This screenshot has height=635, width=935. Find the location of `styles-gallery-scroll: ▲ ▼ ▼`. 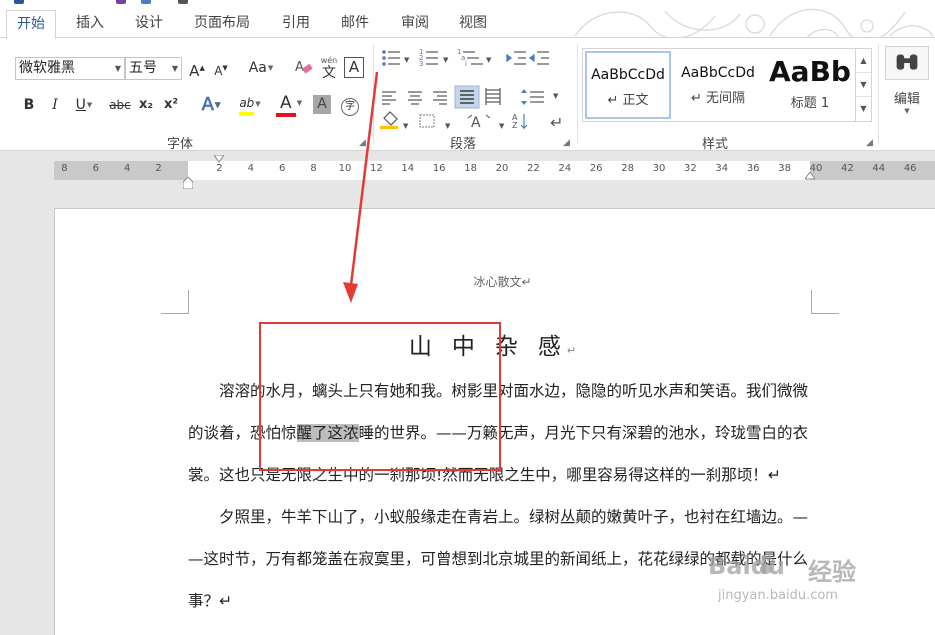

styles-gallery-scroll: ▲ ▼ ▼ is located at coordinates (863, 85).